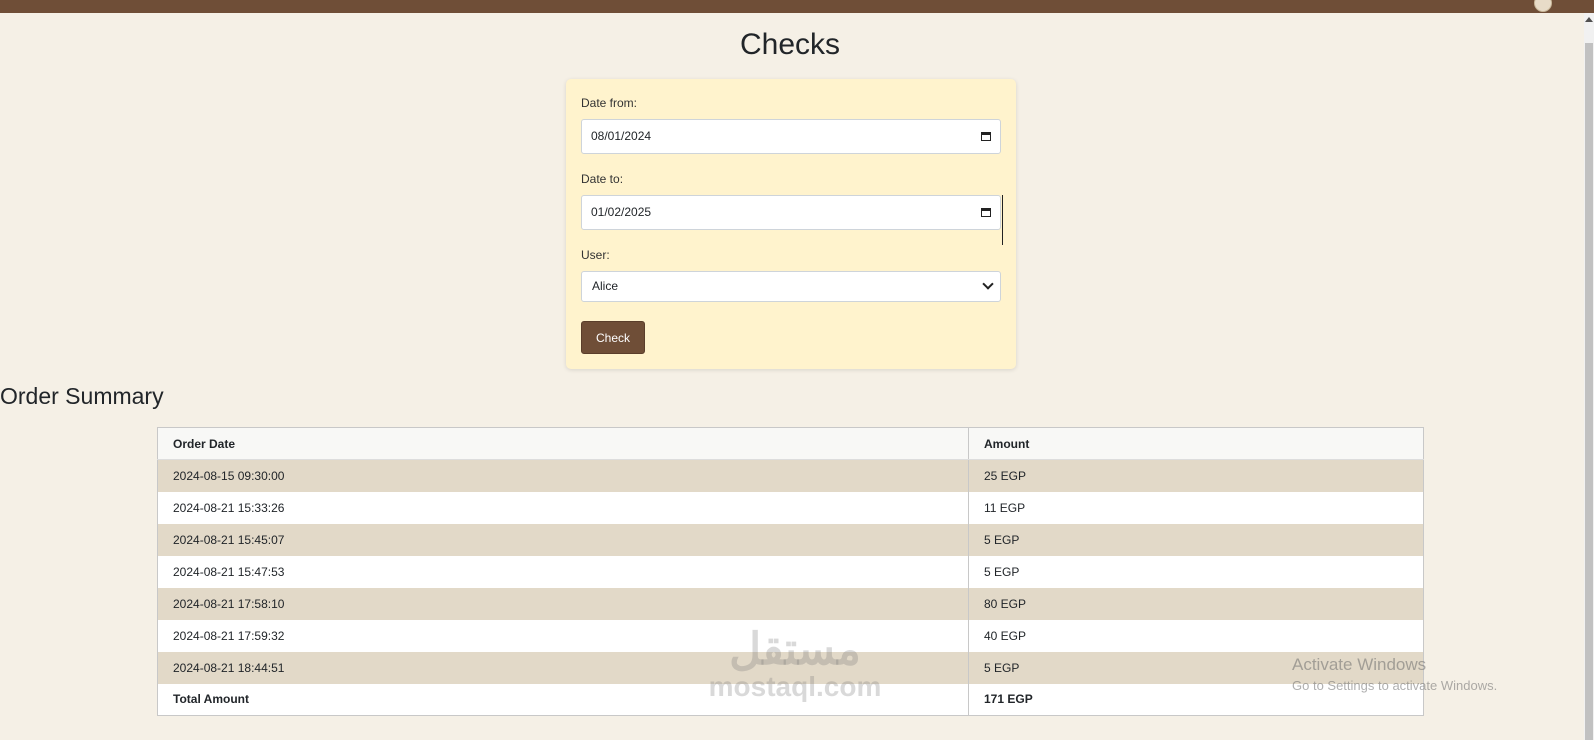 The image size is (1594, 740). I want to click on table-row: 2024-08-21 17:58:10 80 EGP, so click(790, 603).